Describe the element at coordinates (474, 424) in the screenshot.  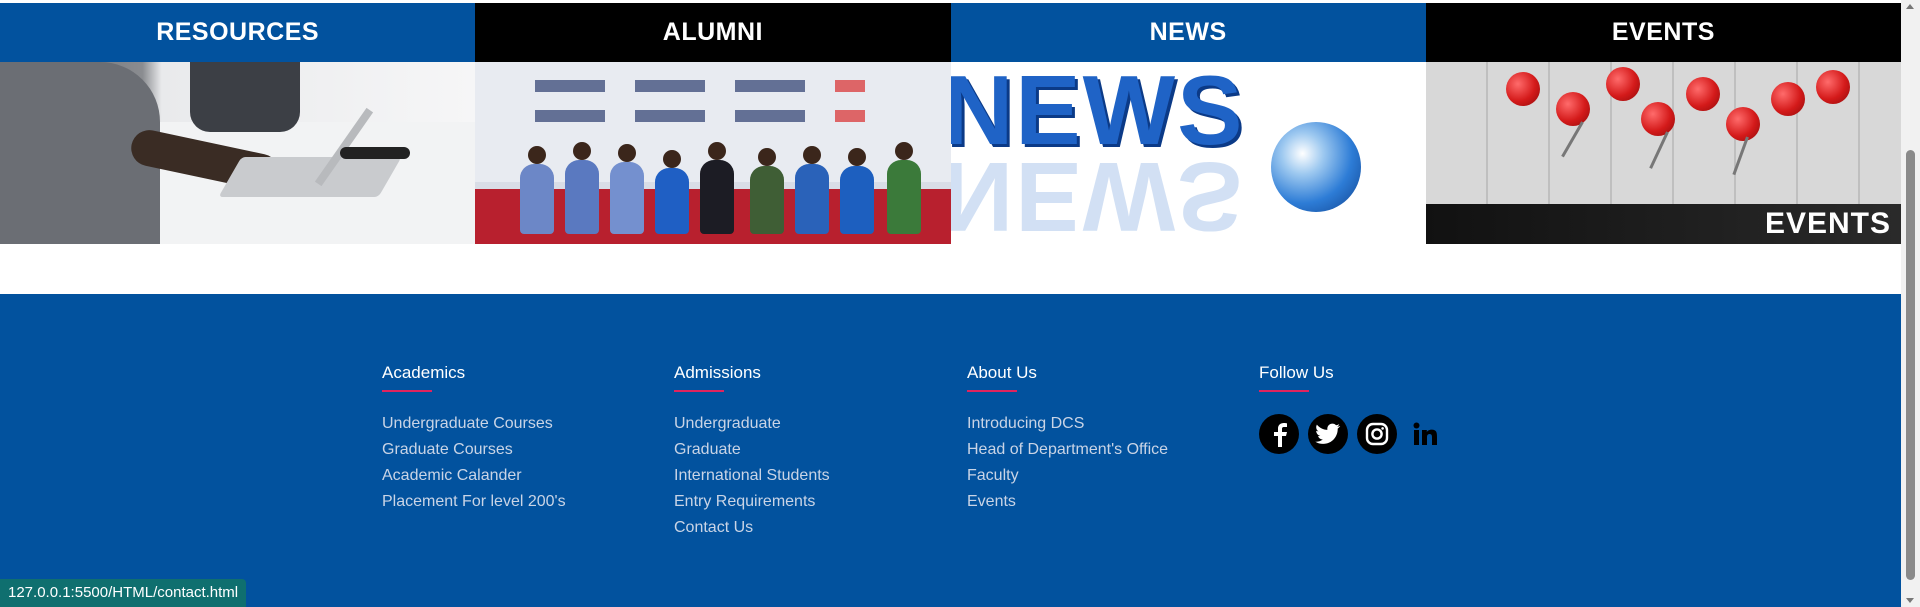
I see `footer-link: Undergraduate Courses` at that location.